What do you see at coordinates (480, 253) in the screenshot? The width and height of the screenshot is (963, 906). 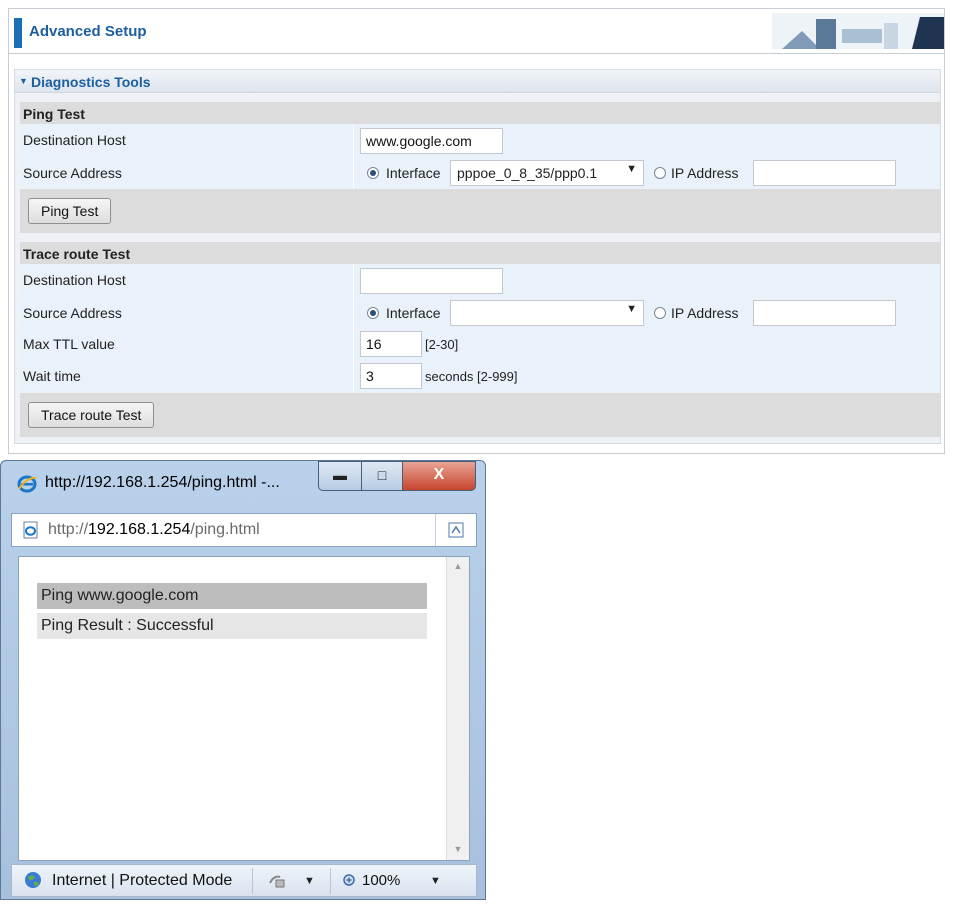 I see `trace-heading-row: Trace route Test` at bounding box center [480, 253].